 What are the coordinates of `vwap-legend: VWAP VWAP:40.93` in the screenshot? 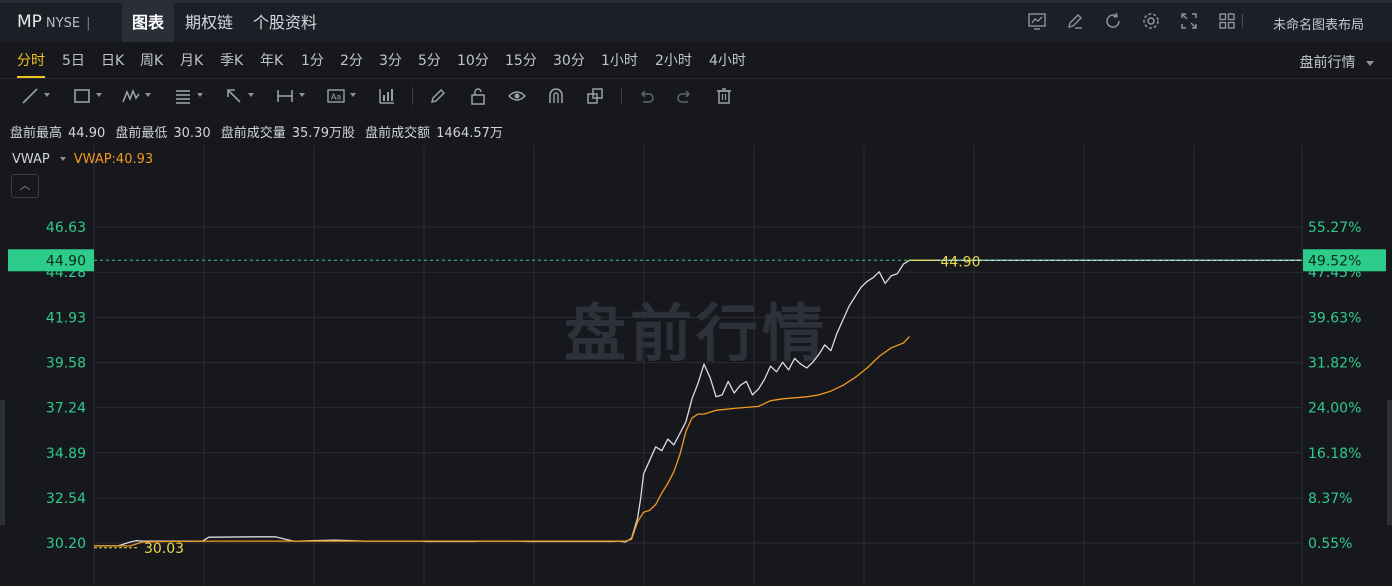 It's located at (82, 159).